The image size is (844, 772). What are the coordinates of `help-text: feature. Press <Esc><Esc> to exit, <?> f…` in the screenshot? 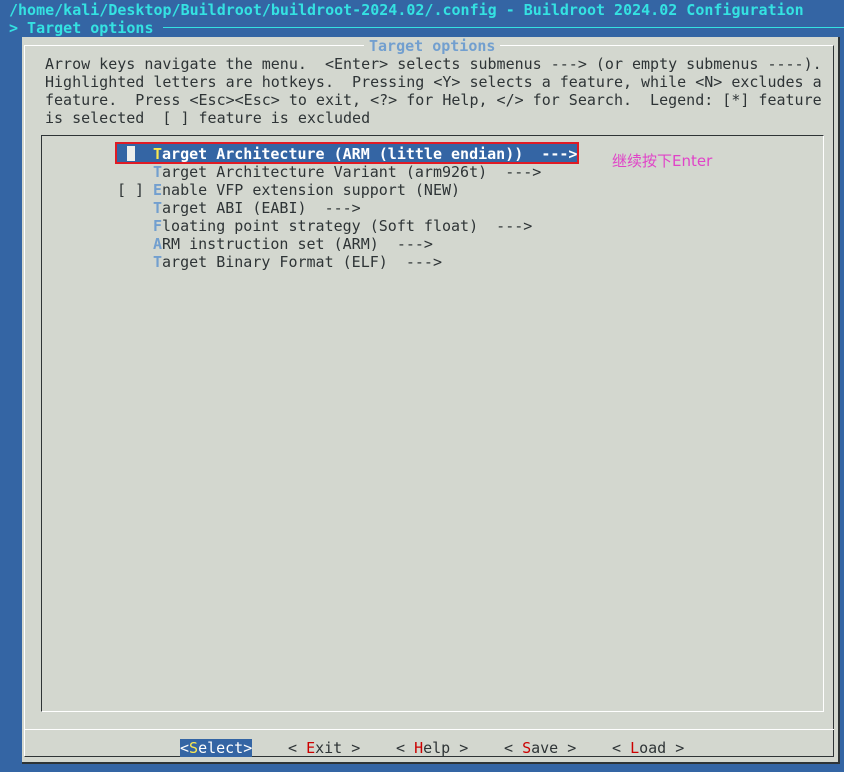 It's located at (433, 100).